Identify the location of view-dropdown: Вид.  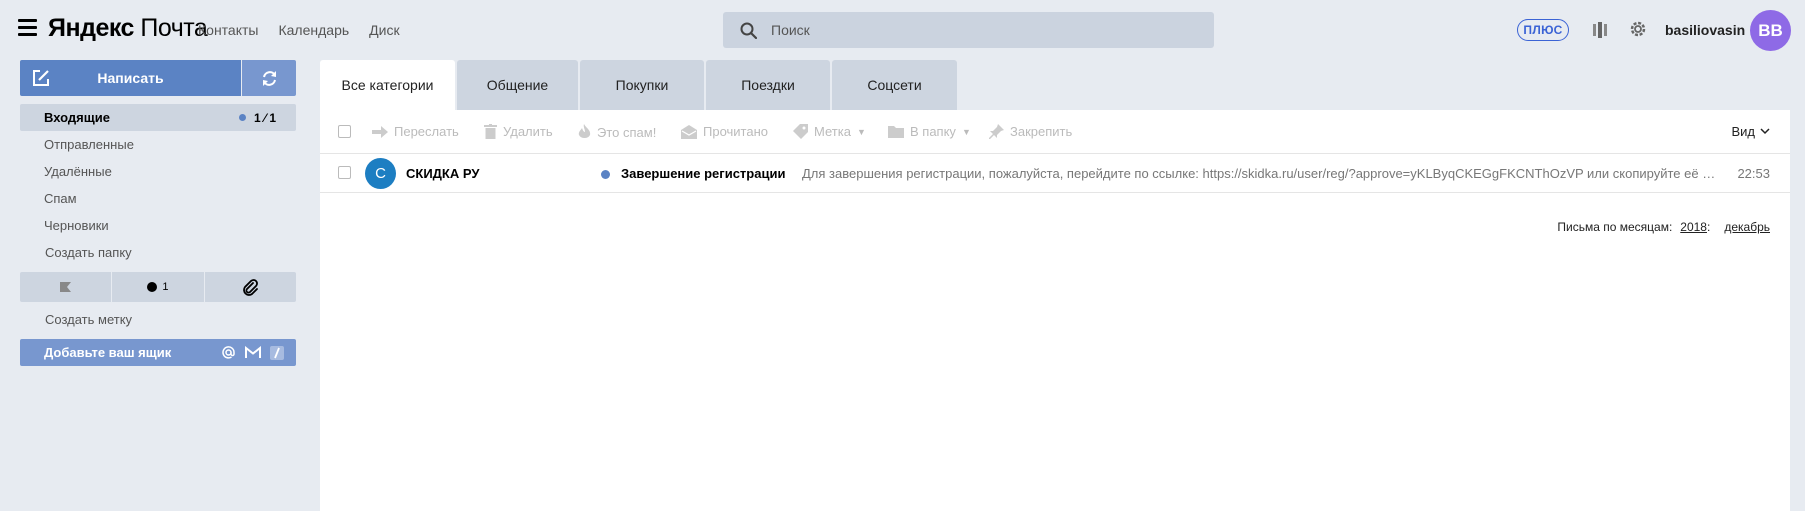
(1750, 131).